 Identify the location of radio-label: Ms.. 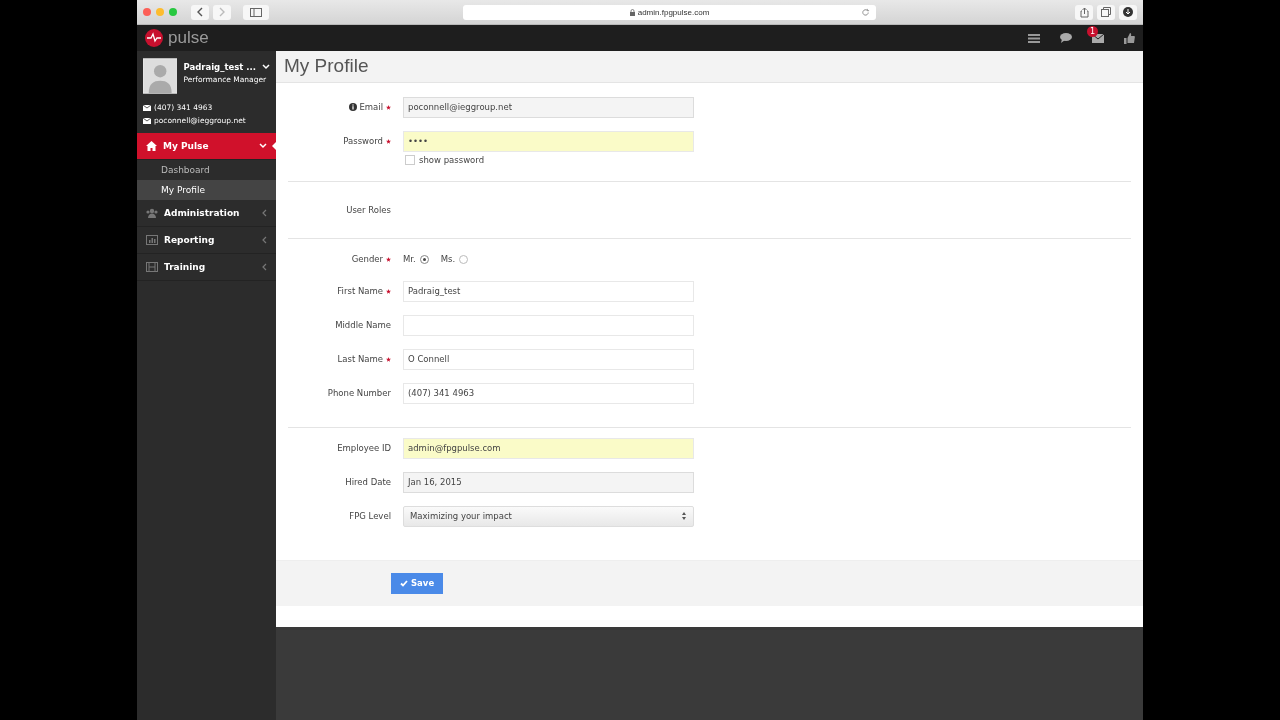
(448, 259).